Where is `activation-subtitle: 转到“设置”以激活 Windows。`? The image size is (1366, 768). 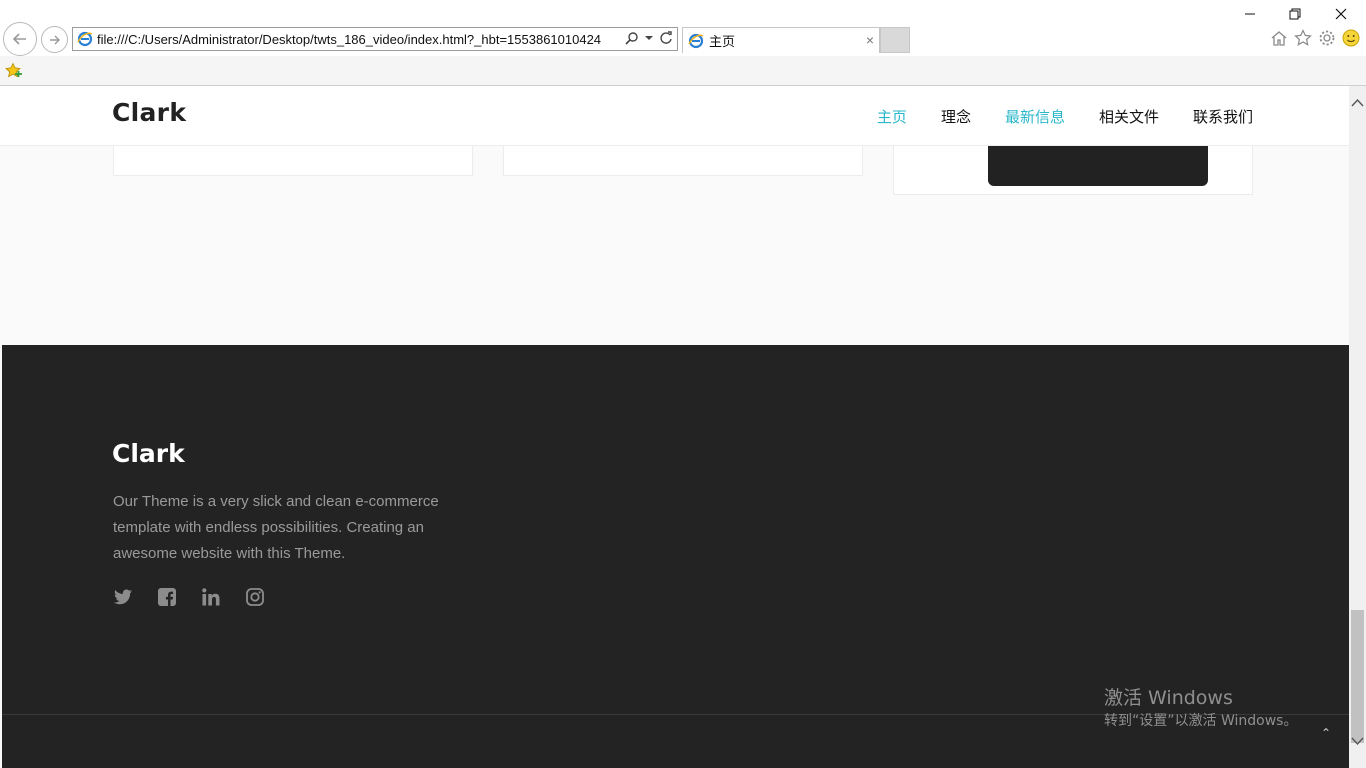
activation-subtitle: 转到“设置”以激活 Windows。 is located at coordinates (1201, 721).